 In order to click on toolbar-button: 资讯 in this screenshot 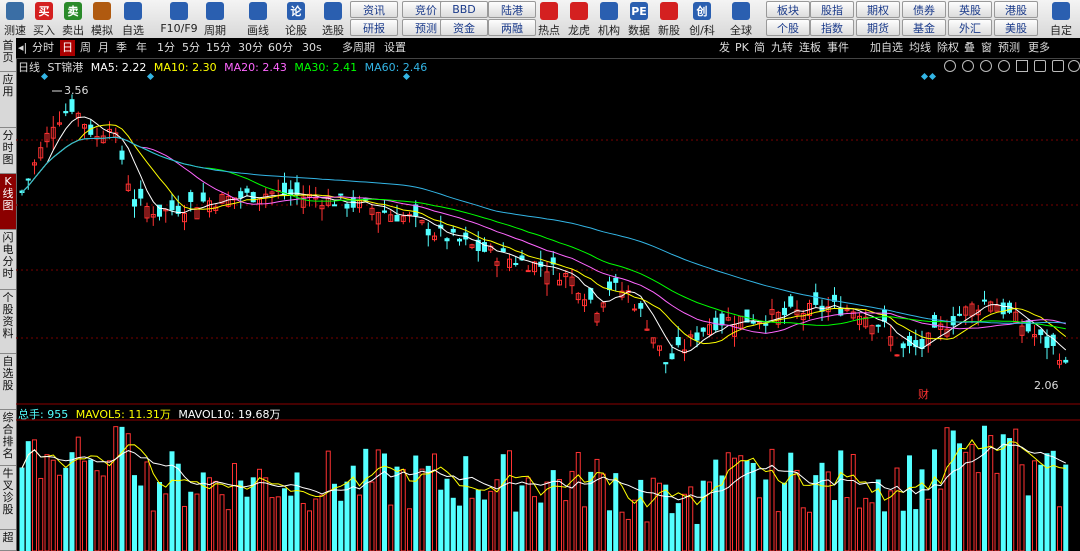, I will do `click(374, 9)`.